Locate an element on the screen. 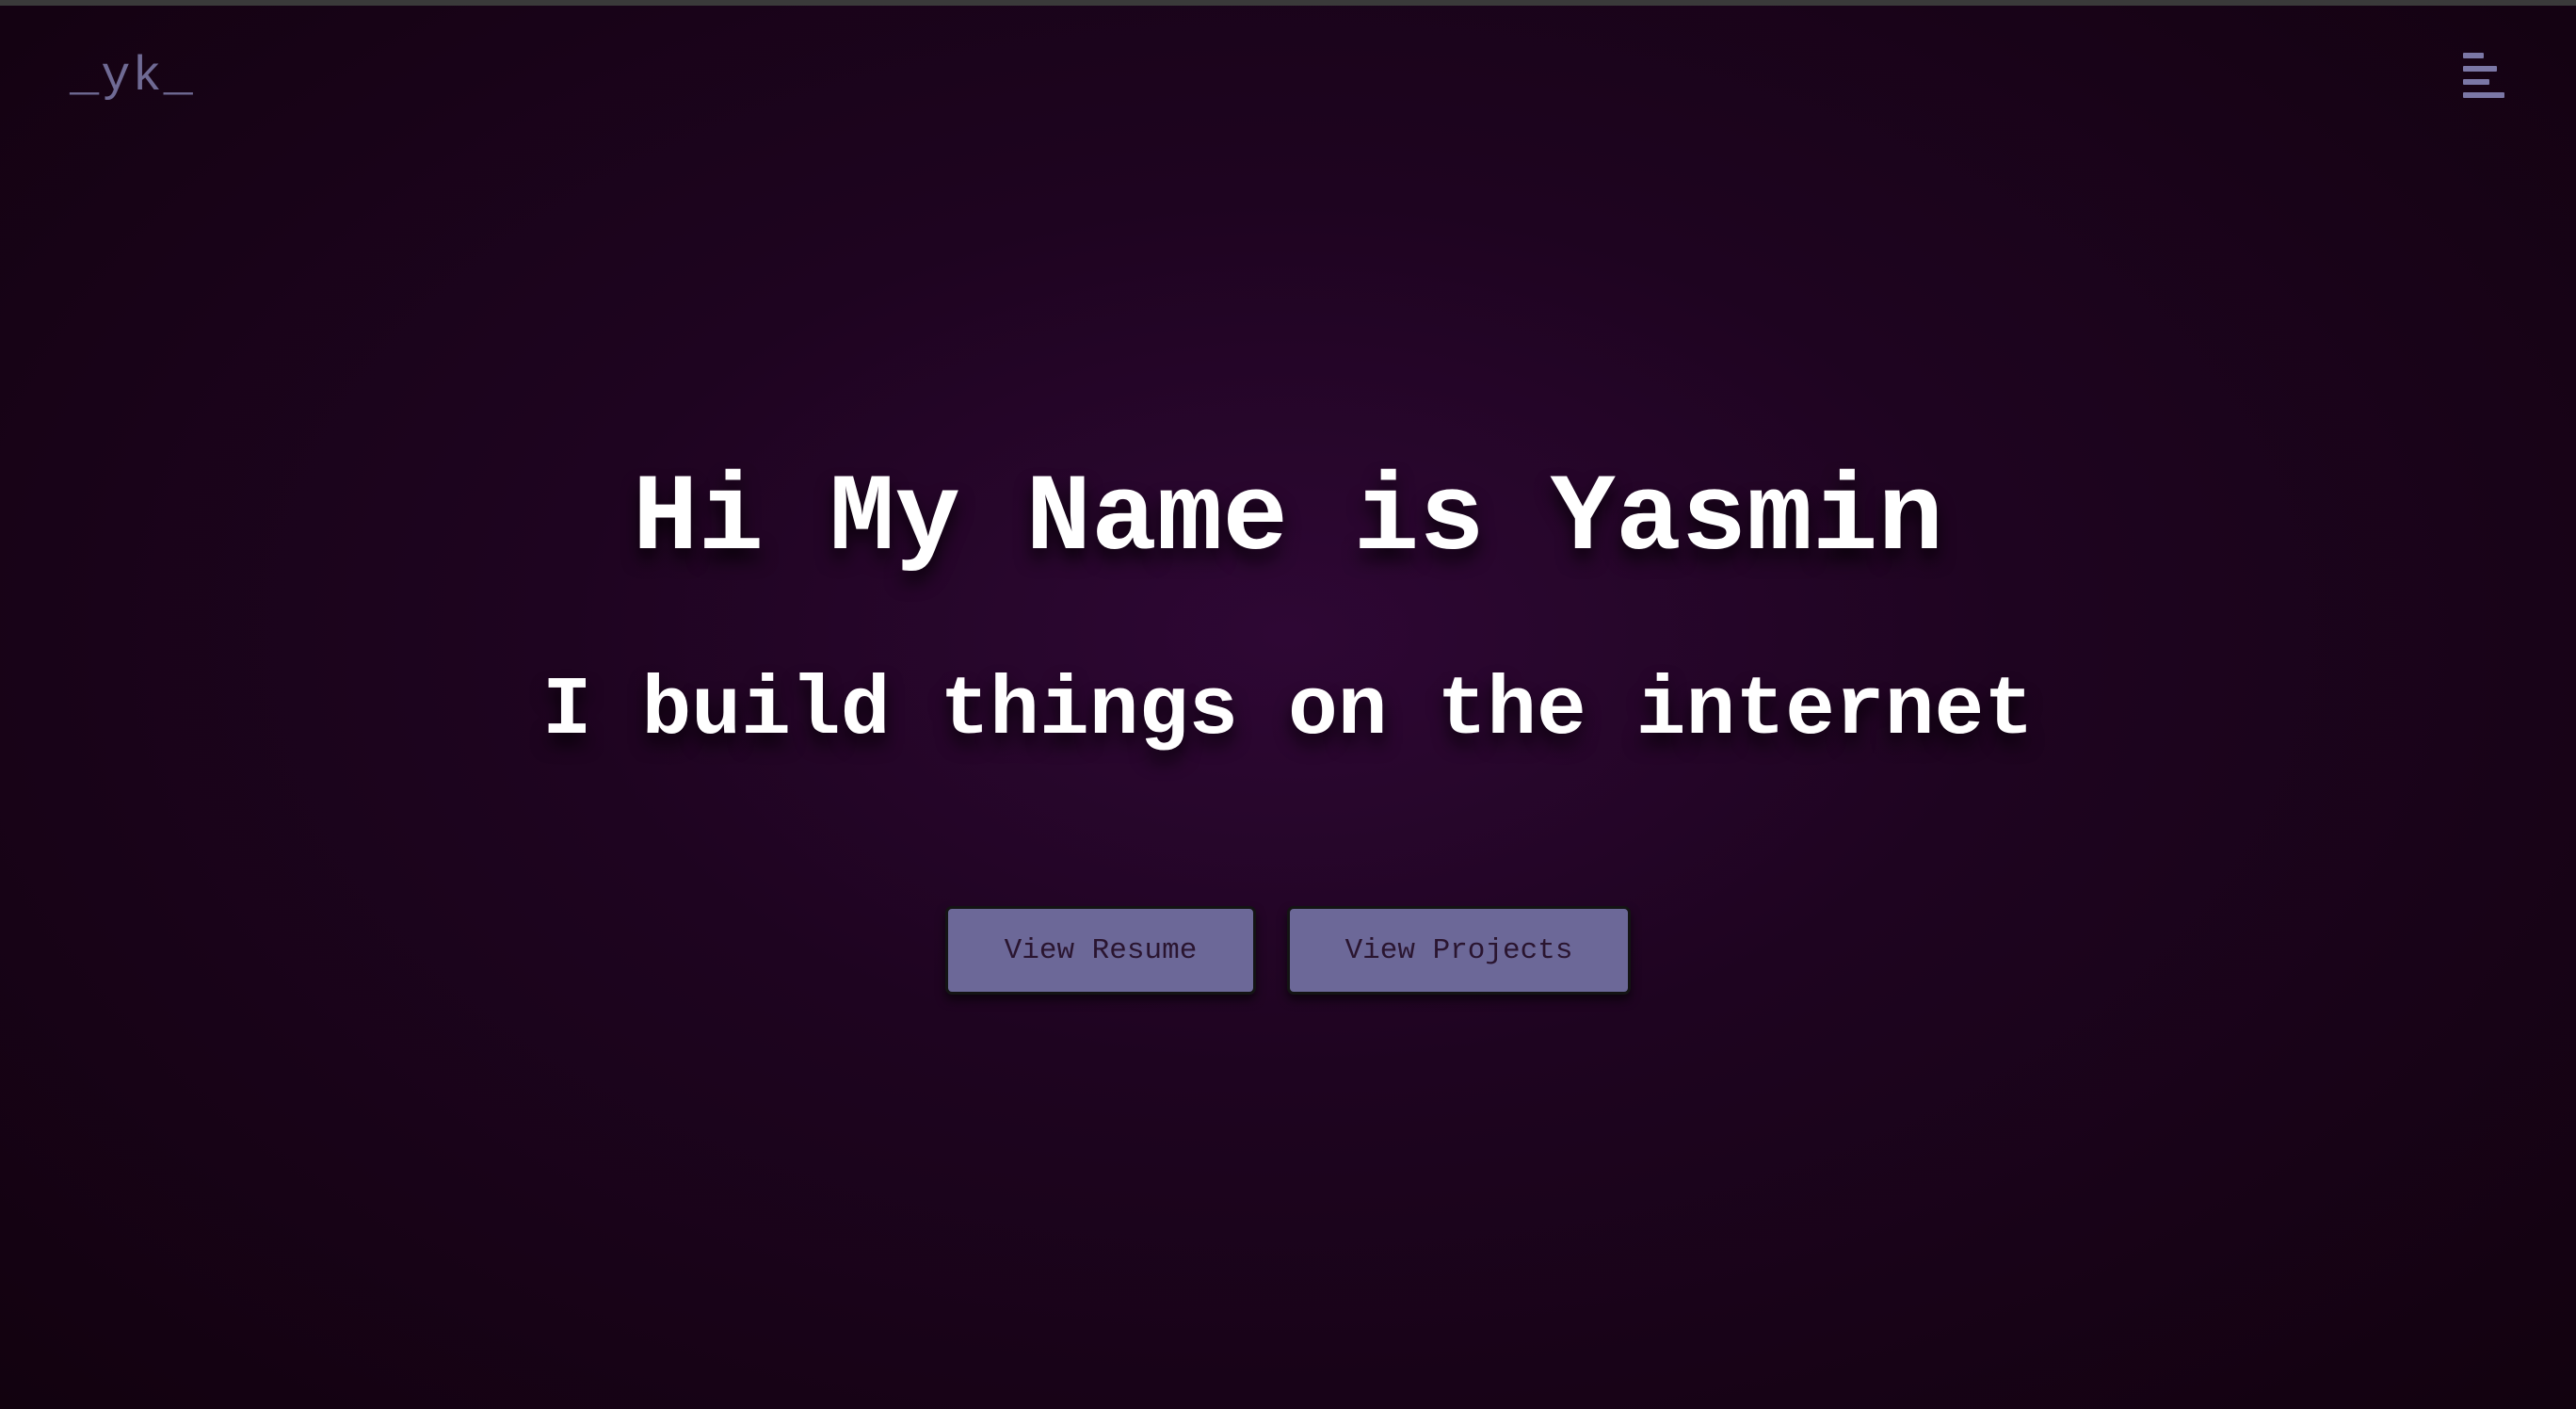 The height and width of the screenshot is (1409, 2576). site-logo: _yk_ is located at coordinates (132, 77).